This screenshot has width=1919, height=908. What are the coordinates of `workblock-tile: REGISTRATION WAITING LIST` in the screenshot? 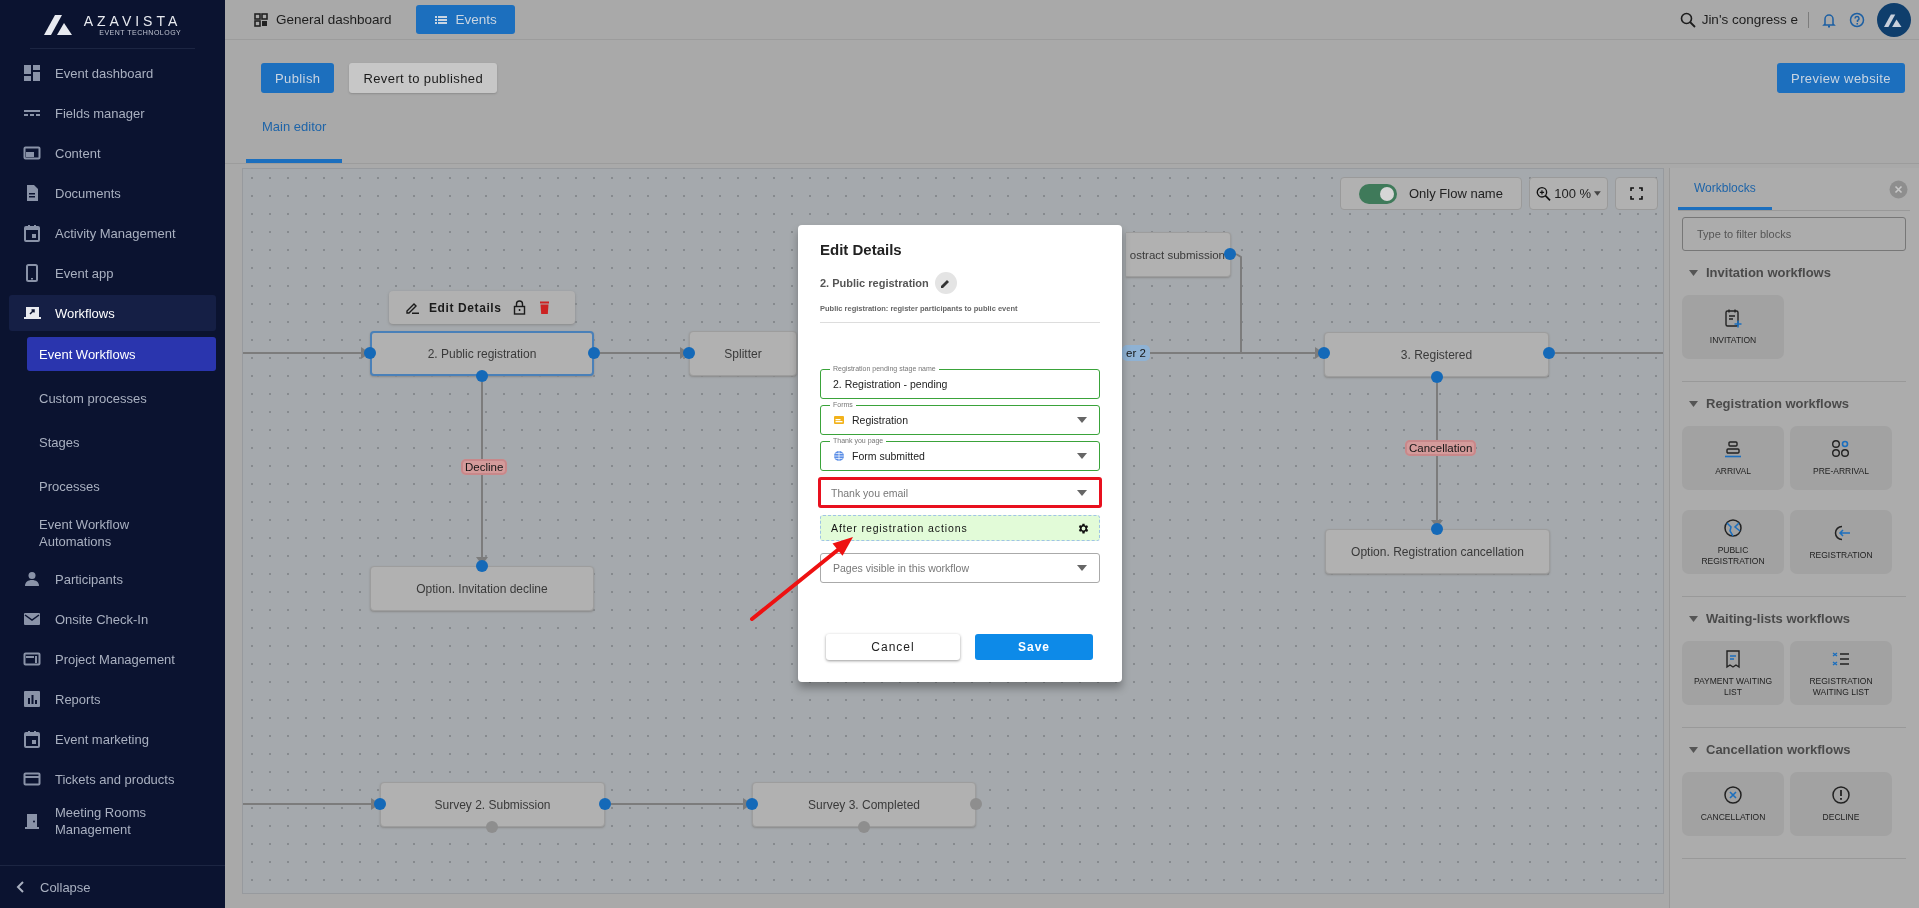 It's located at (1841, 673).